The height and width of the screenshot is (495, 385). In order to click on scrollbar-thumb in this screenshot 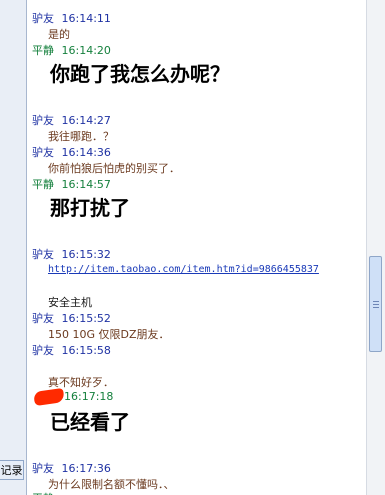, I will do `click(375, 304)`.